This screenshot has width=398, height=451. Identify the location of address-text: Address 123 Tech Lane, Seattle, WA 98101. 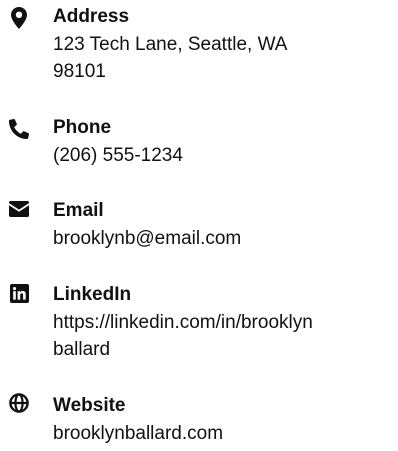
(223, 45).